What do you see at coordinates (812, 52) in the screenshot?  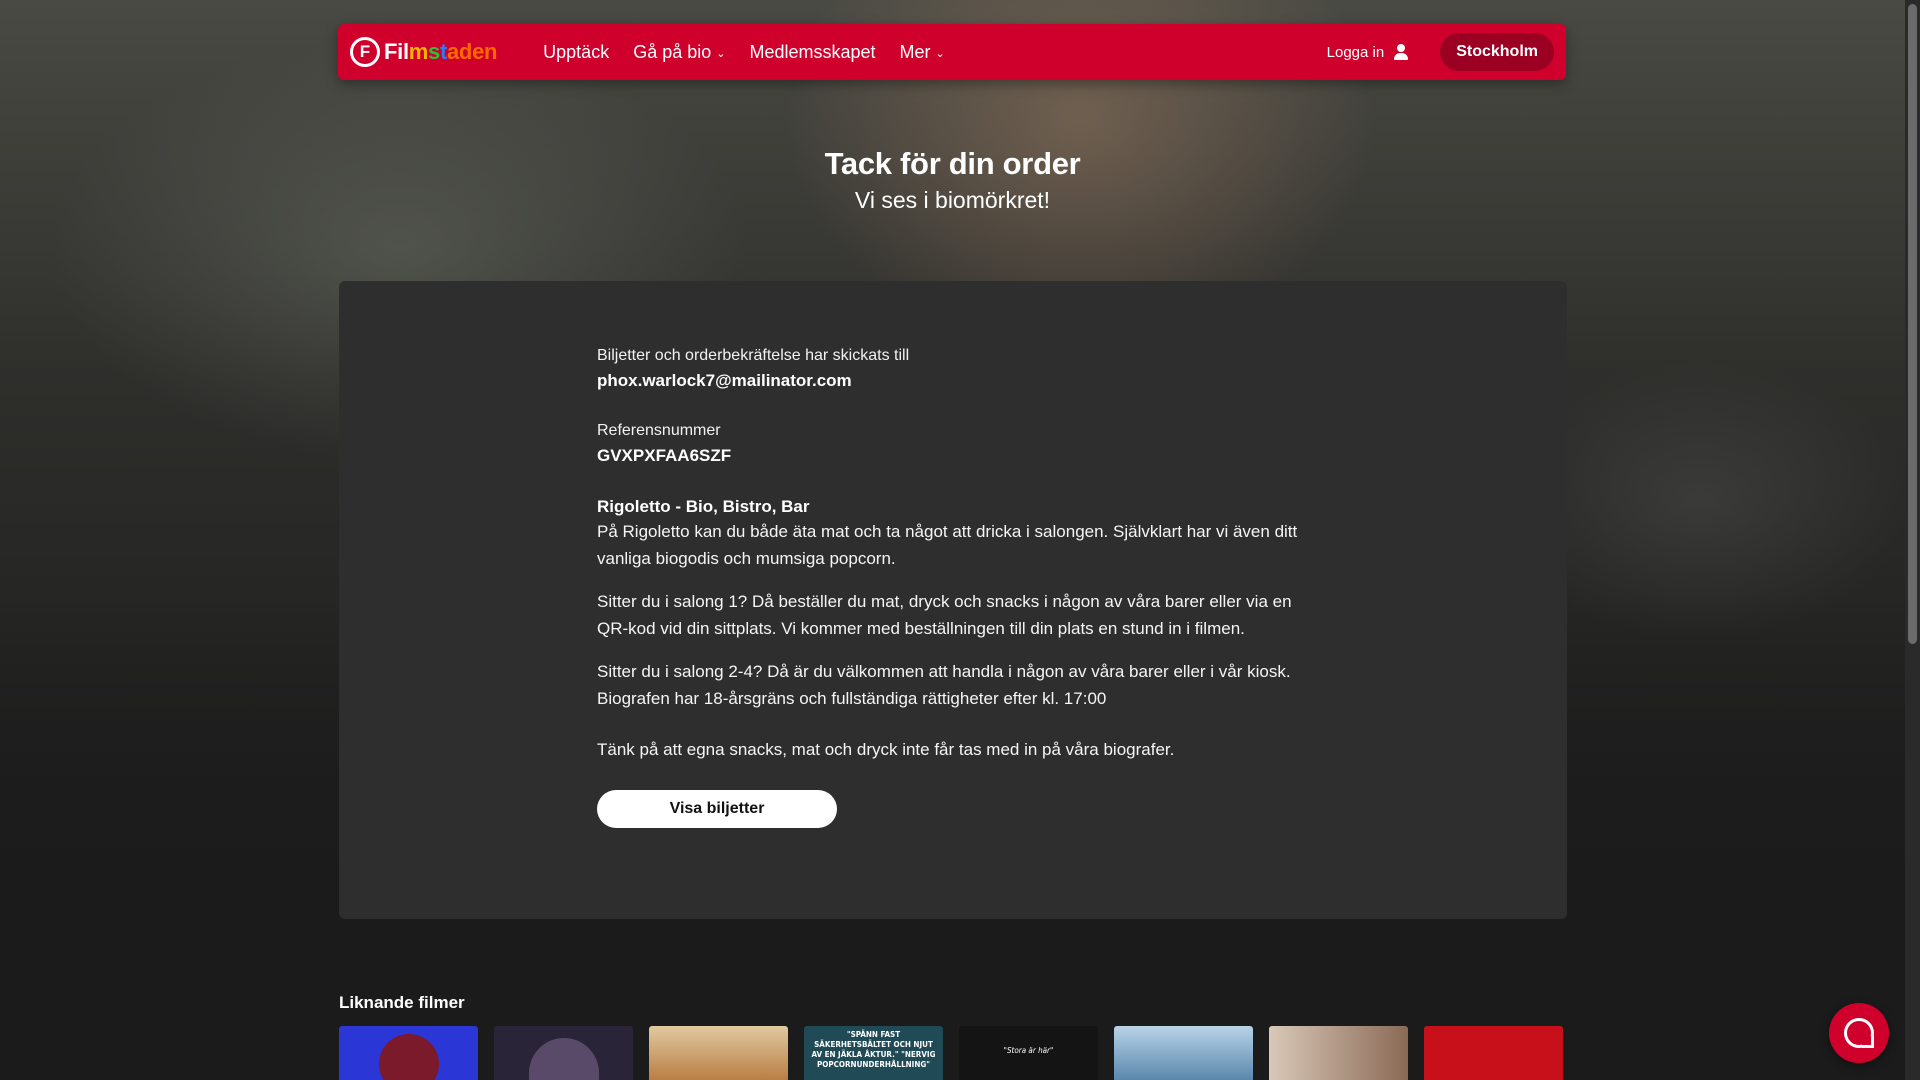 I see `nav-item-medlemsskapet: Medlemsskapet` at bounding box center [812, 52].